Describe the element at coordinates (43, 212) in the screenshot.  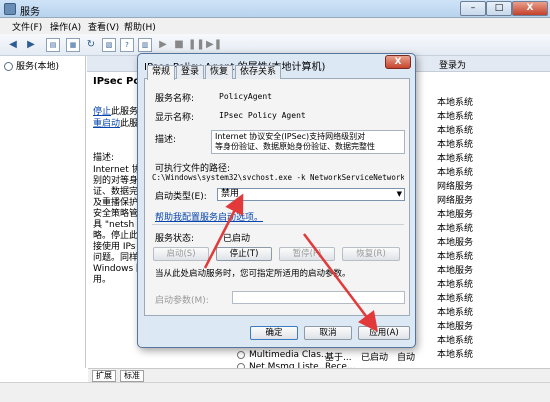
I see `console-tree: 服务(本地)` at that location.